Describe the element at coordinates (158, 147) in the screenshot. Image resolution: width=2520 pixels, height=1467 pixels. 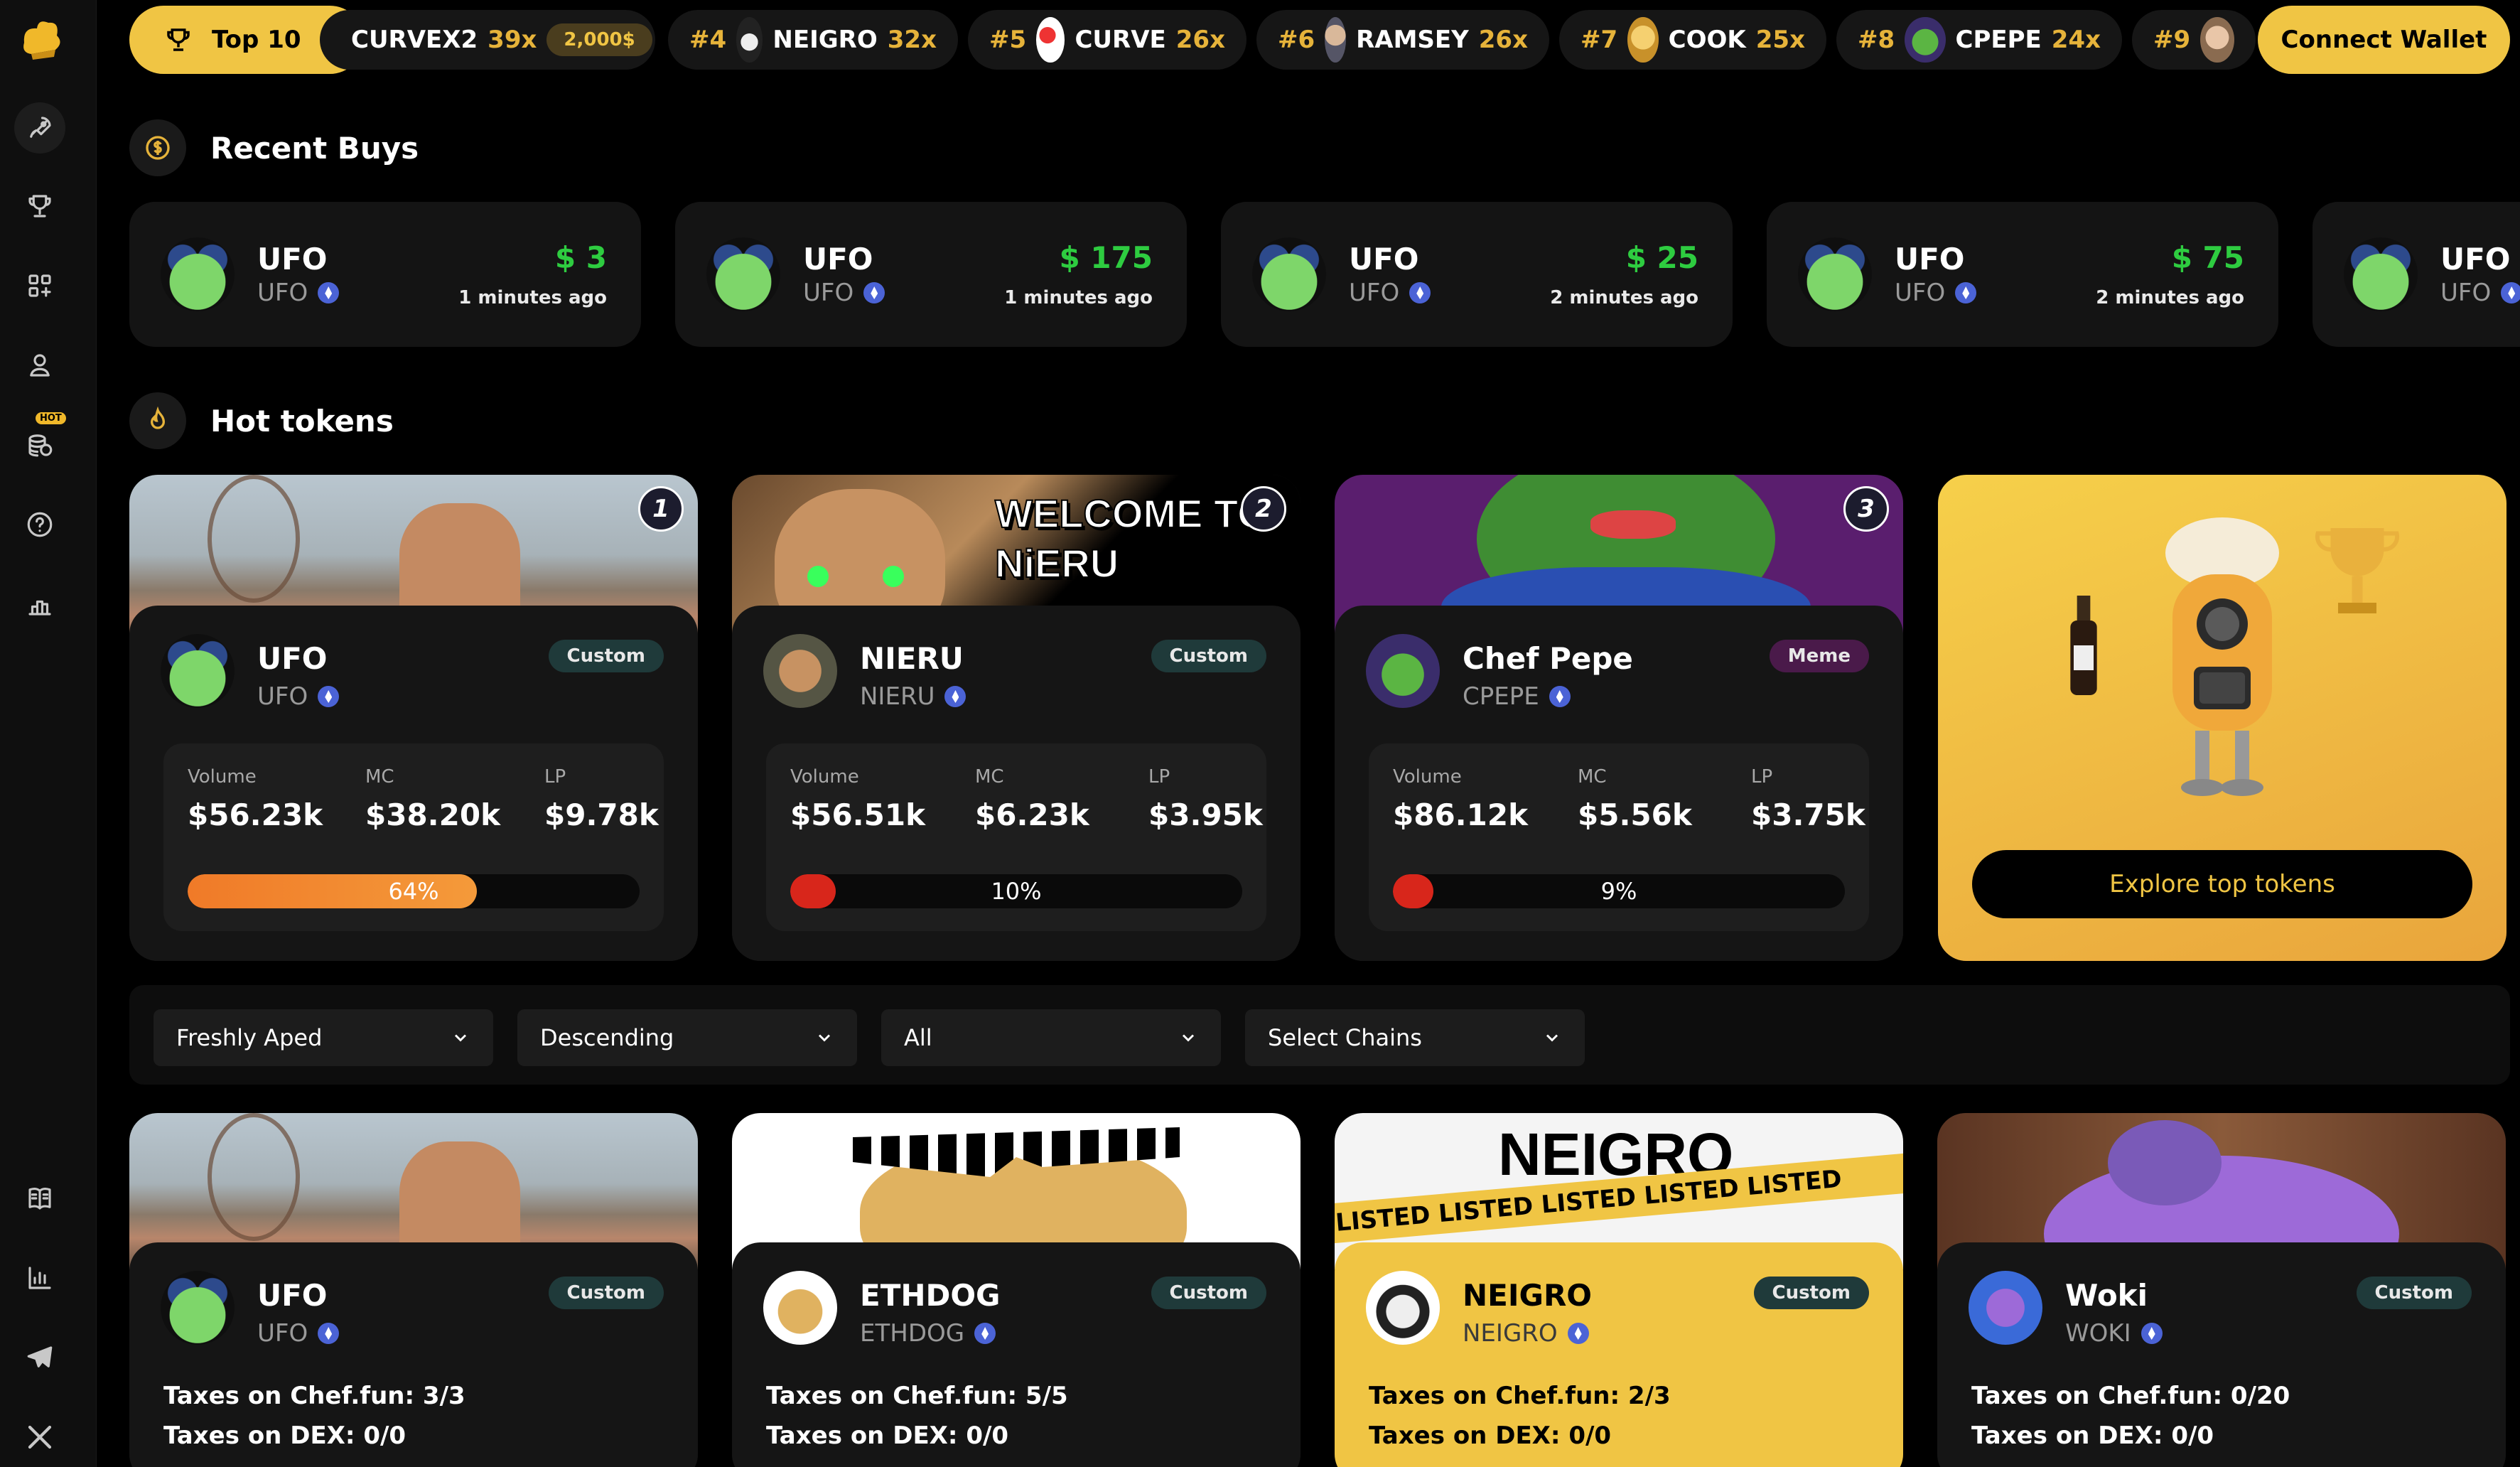
I see `dollar-coin-icon` at that location.